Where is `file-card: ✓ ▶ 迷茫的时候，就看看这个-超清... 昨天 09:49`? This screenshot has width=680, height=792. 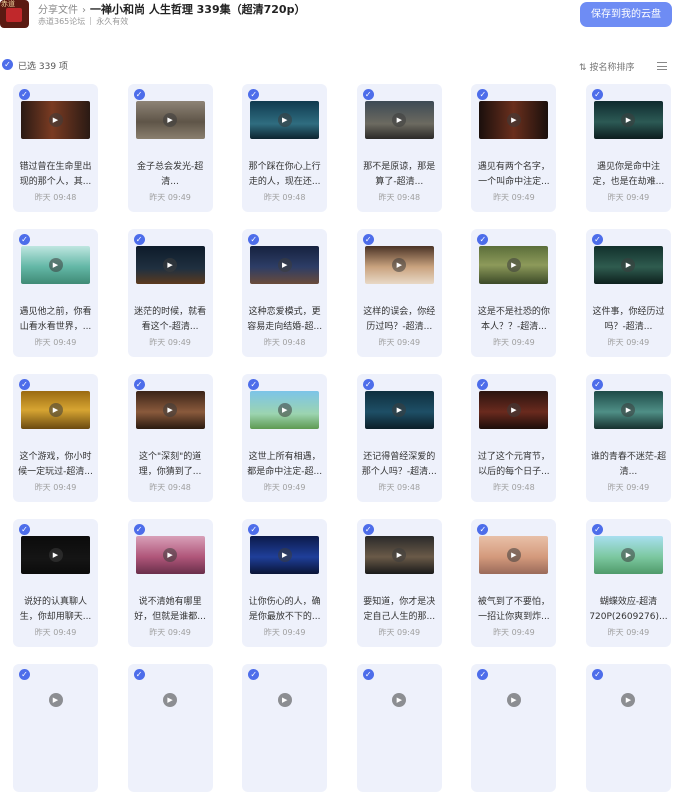 file-card: ✓ ▶ 迷茫的时候，就看看这个-超清... 昨天 09:49 is located at coordinates (170, 293).